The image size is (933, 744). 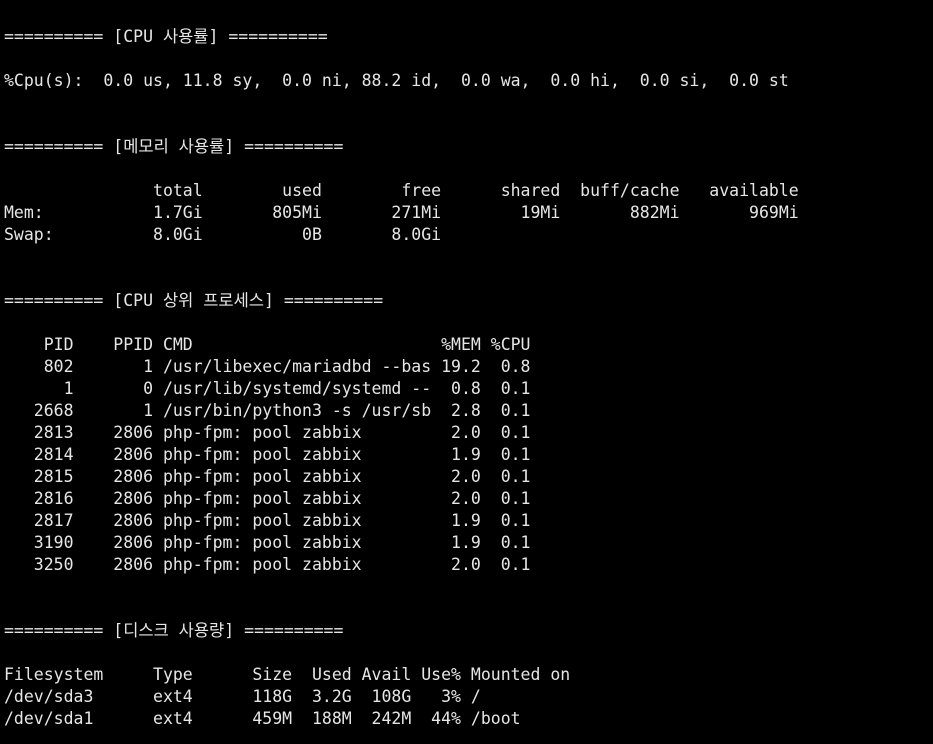 I want to click on disk-row: /dev/sda3 ext4 118G 3.2G 108G 3% /, so click(x=242, y=696).